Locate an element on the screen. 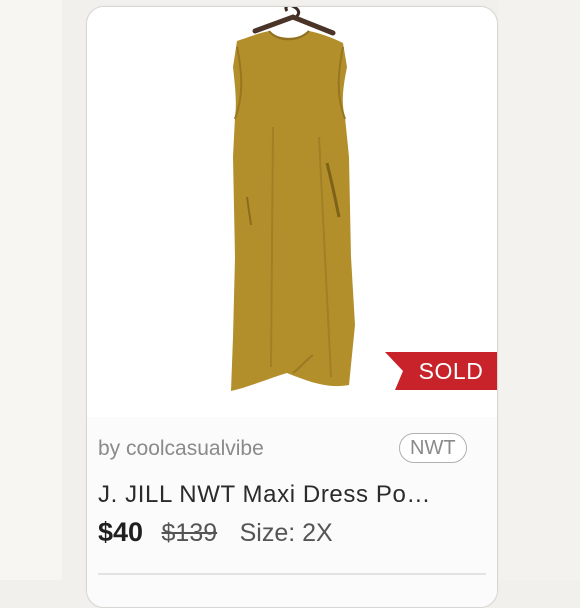 Image resolution: width=580 pixels, height=608 pixels. condition-badge: NWT is located at coordinates (433, 448).